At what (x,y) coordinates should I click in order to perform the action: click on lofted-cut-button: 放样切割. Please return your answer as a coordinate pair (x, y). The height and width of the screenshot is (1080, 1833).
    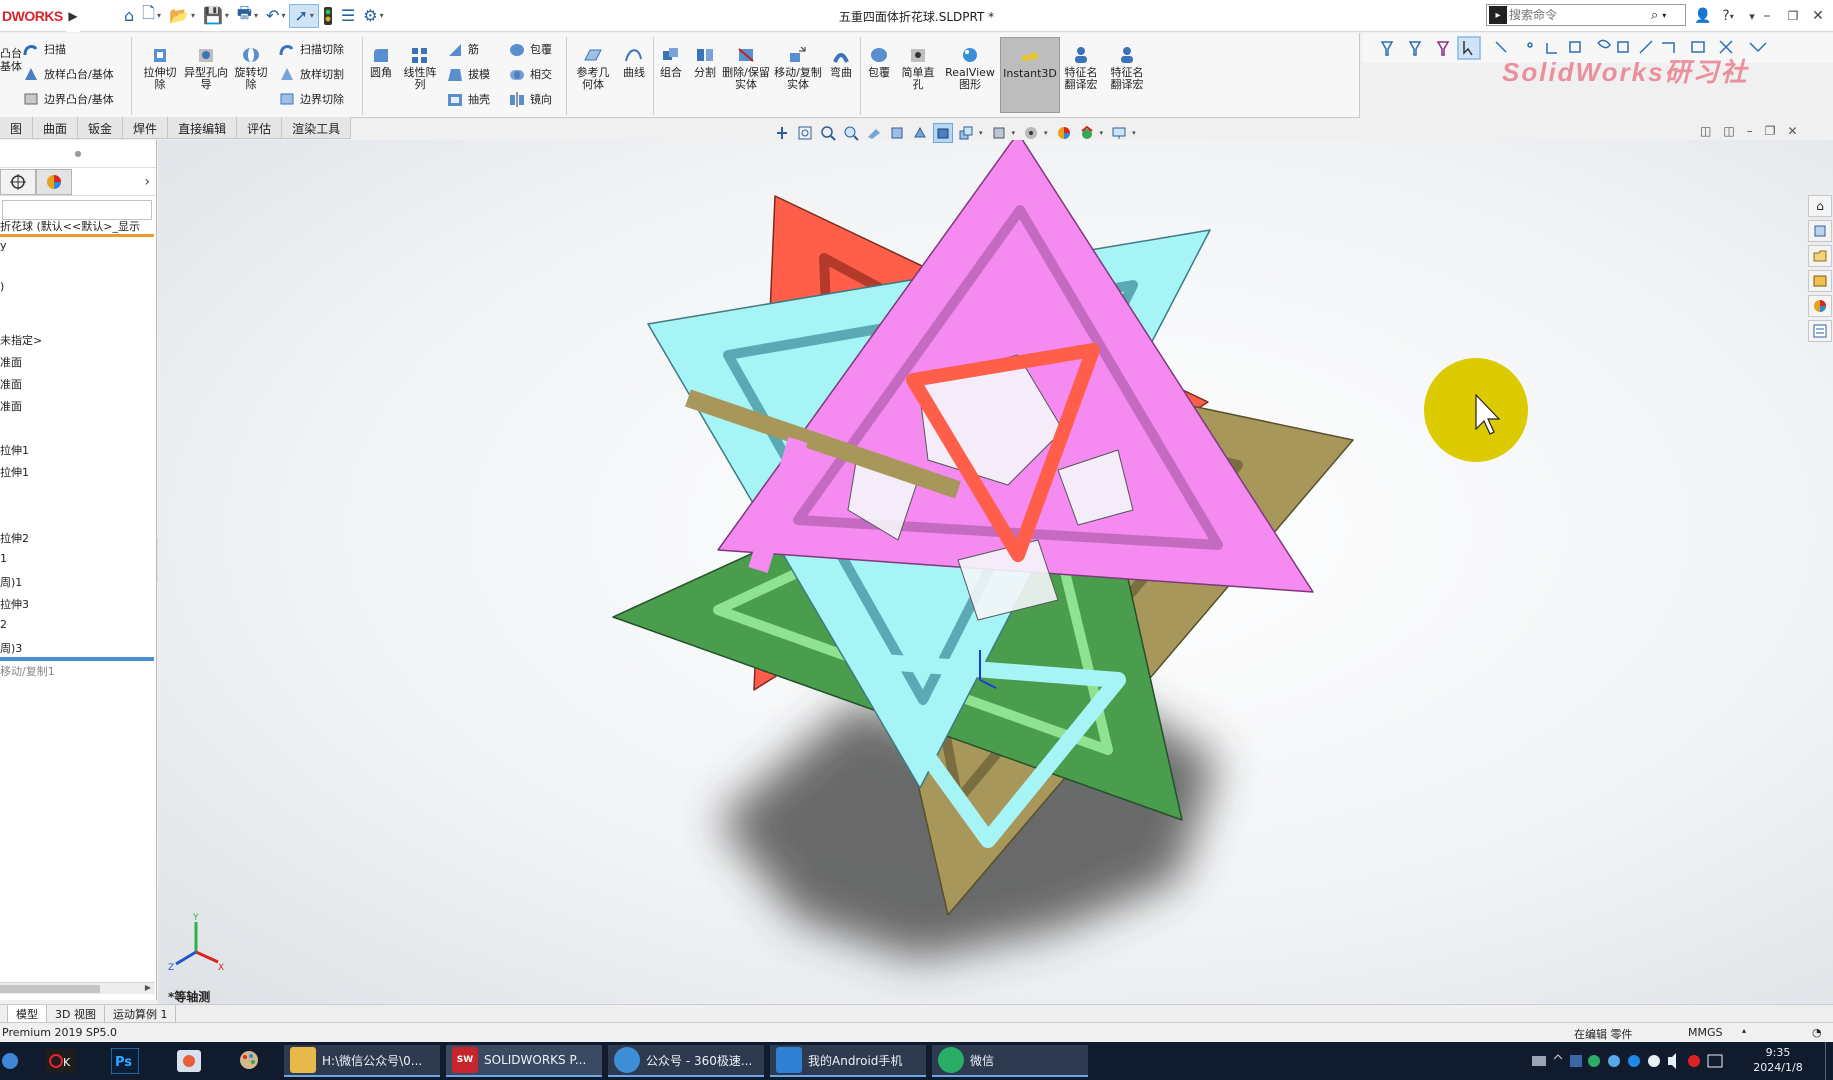
    Looking at the image, I should click on (311, 74).